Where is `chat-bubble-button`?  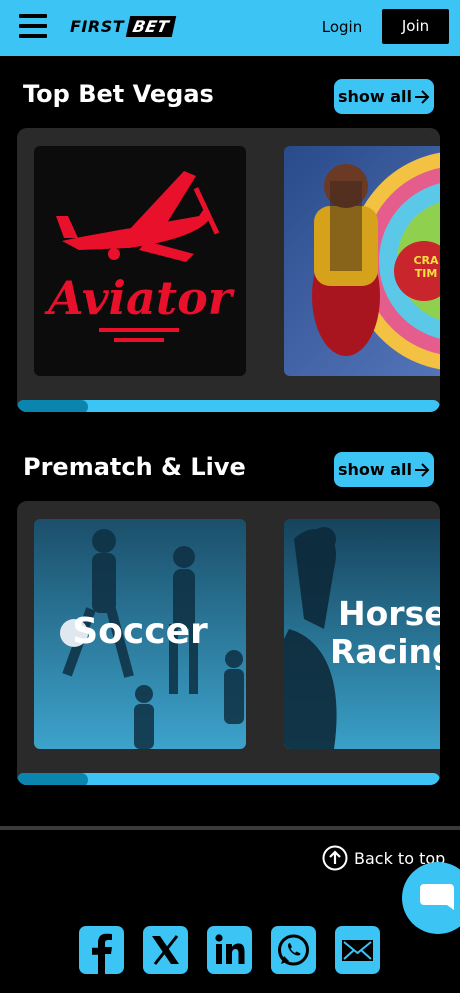
chat-bubble-button is located at coordinates (431, 898).